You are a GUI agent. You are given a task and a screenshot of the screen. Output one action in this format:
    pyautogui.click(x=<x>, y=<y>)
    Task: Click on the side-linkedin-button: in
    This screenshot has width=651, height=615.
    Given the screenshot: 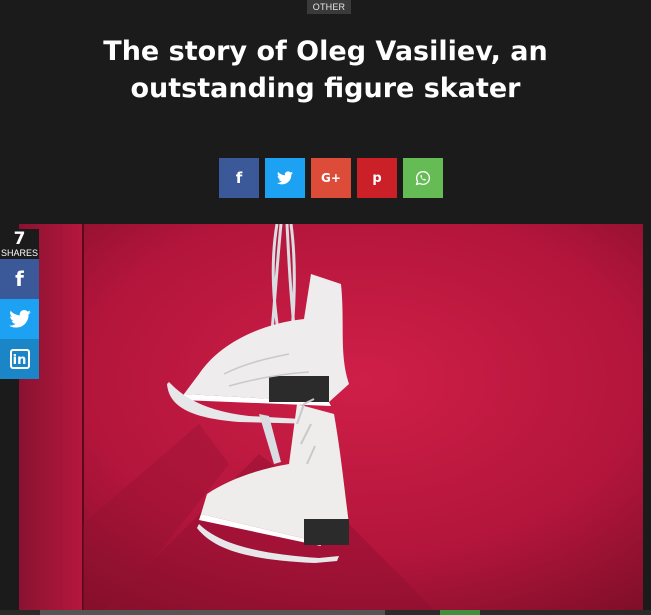 What is the action you would take?
    pyautogui.click(x=19, y=359)
    